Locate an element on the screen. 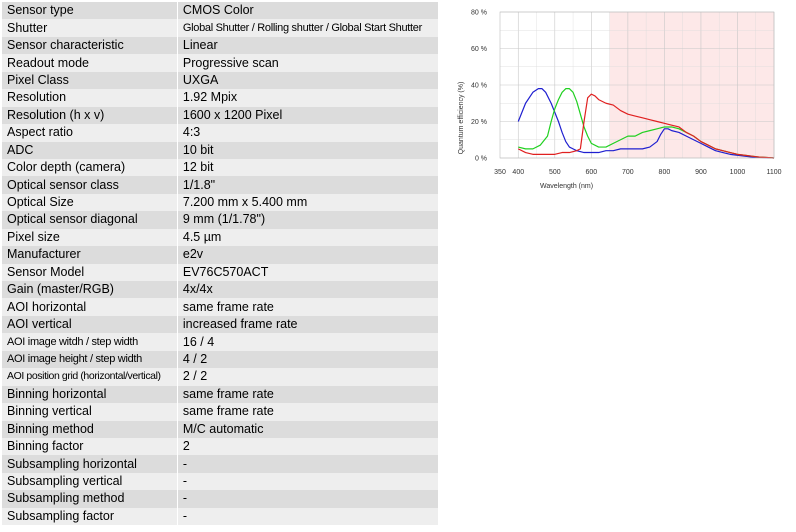 Image resolution: width=796 pixels, height=532 pixels. spec-label: Aspect ratio is located at coordinates (90, 133).